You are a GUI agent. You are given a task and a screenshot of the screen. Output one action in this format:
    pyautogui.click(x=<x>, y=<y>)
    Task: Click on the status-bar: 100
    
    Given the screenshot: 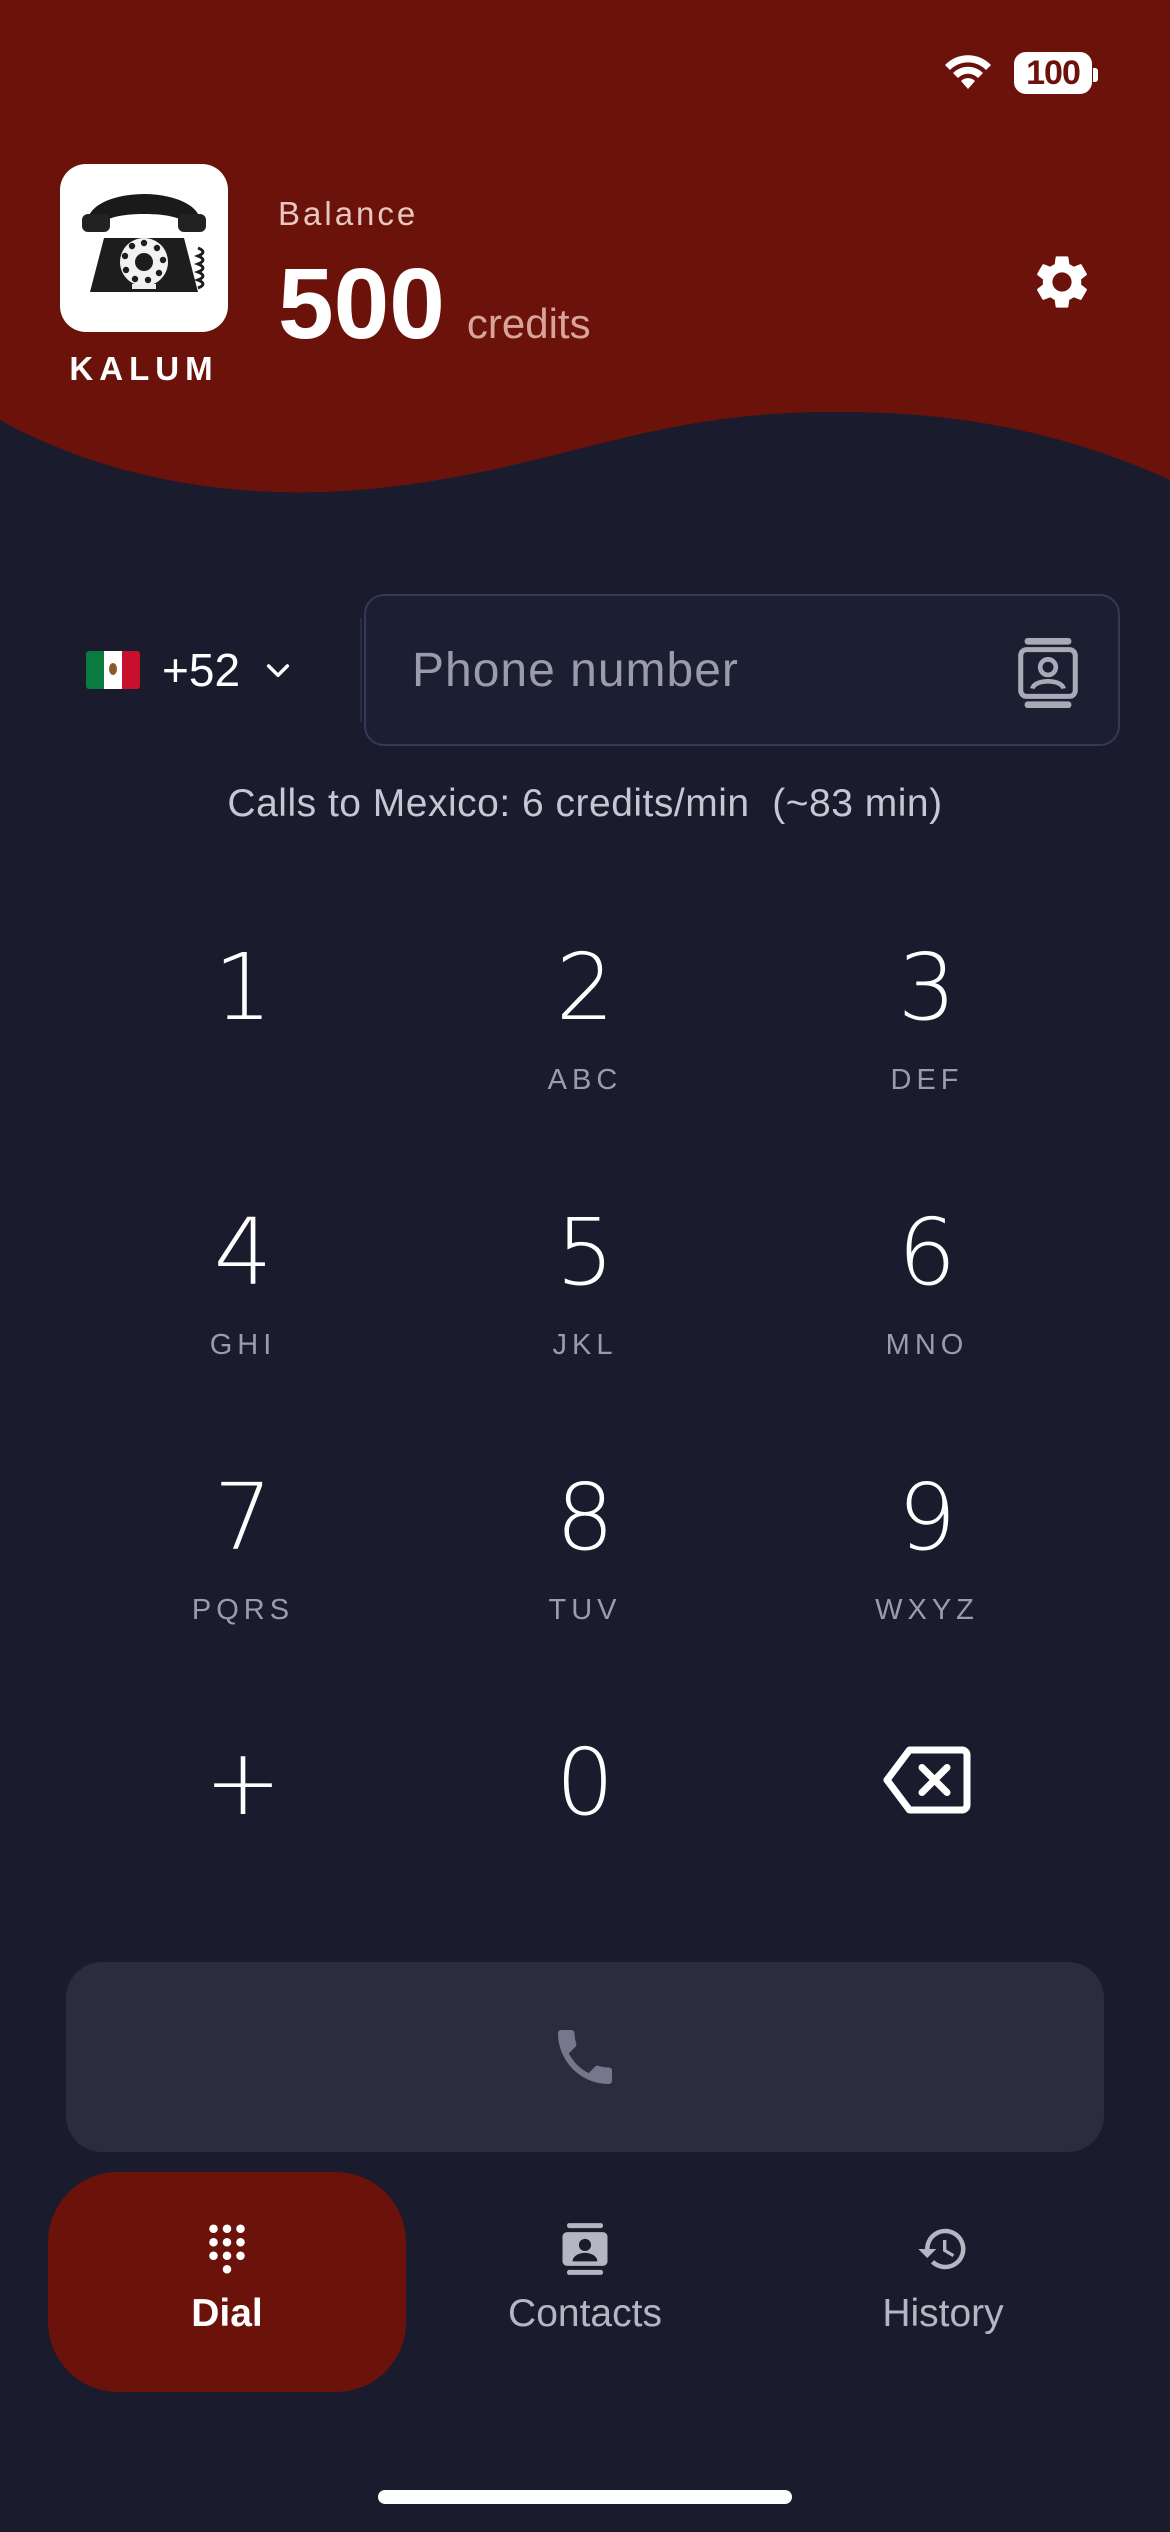 What is the action you would take?
    pyautogui.click(x=1020, y=73)
    